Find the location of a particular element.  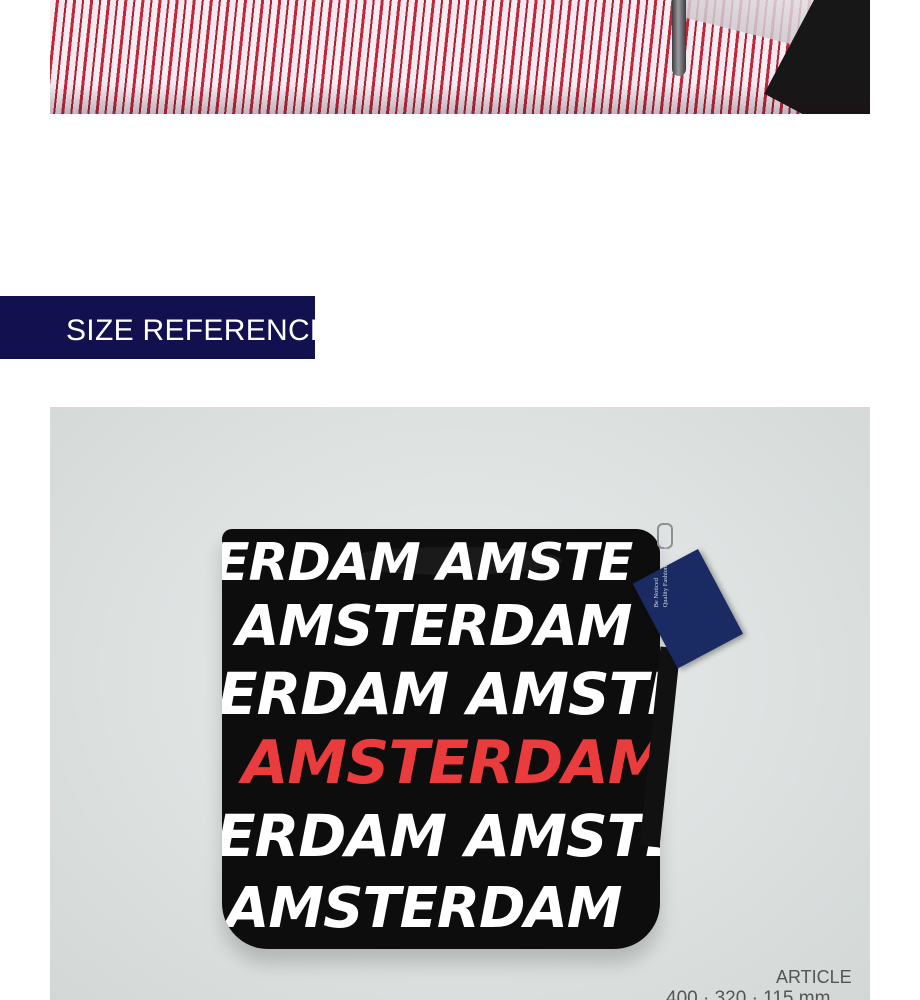

bag-print-highlight-row: AMSTERDAM is located at coordinates (451, 763).